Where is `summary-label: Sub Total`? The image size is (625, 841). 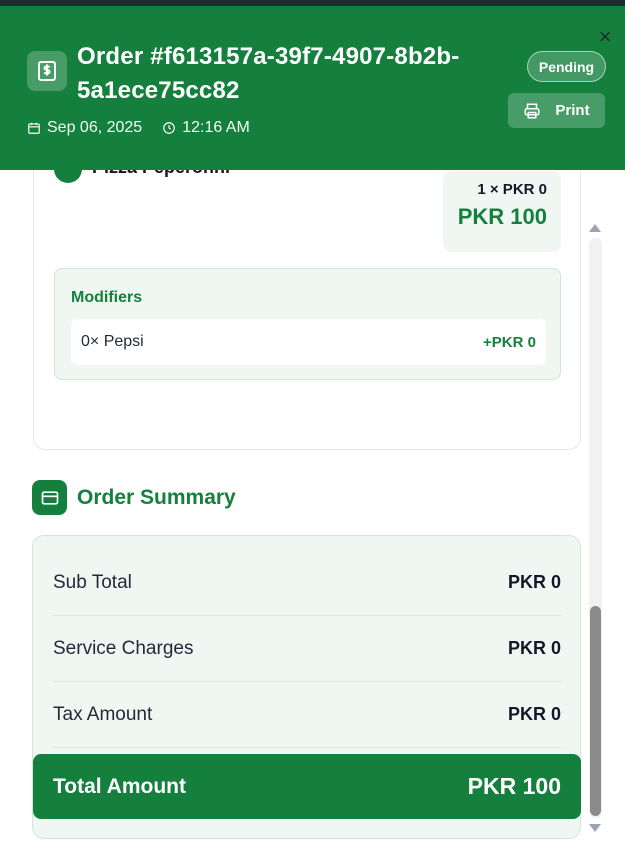 summary-label: Sub Total is located at coordinates (92, 582).